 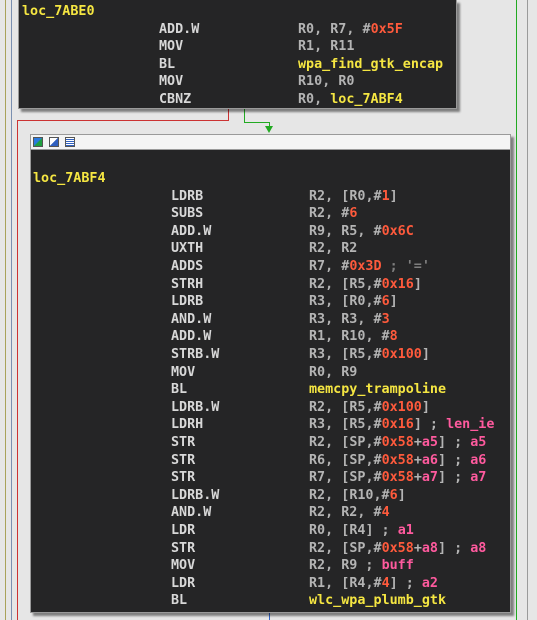 What do you see at coordinates (191, 513) in the screenshot?
I see `instruction-mnemonic: AND.W` at bounding box center [191, 513].